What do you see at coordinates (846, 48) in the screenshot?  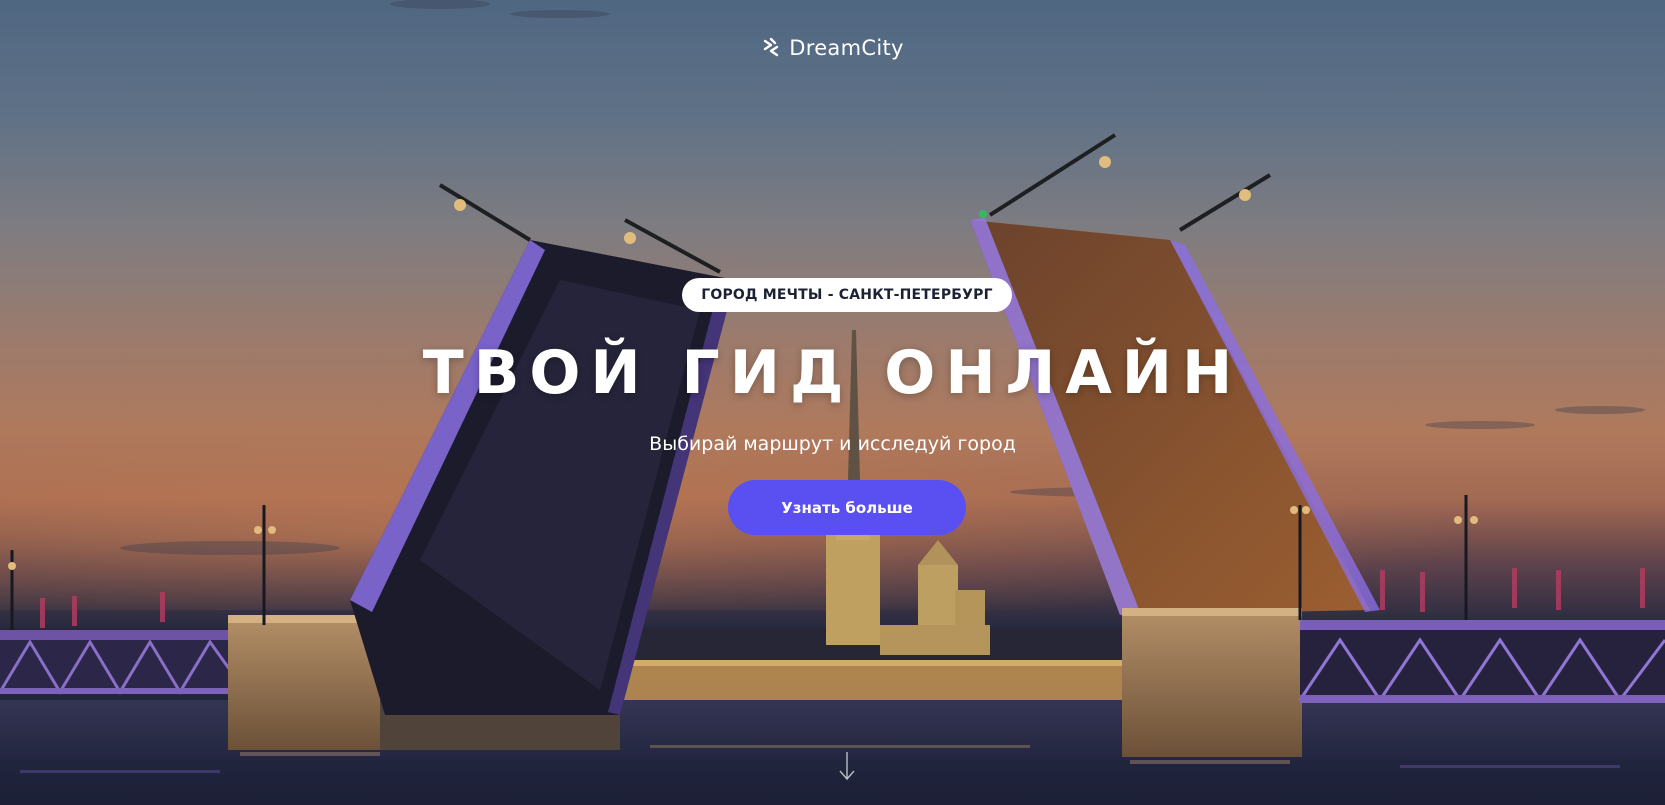 I see `brand-name: DreamCity` at bounding box center [846, 48].